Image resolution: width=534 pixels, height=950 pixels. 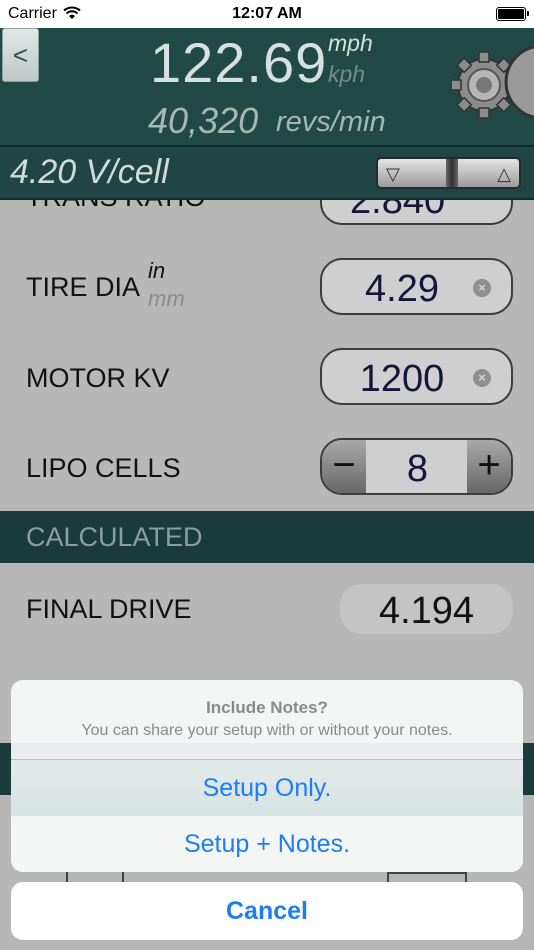 I want to click on speed-header: < 122.69 mph kph 40,320 revs/min, so click(x=267, y=86).